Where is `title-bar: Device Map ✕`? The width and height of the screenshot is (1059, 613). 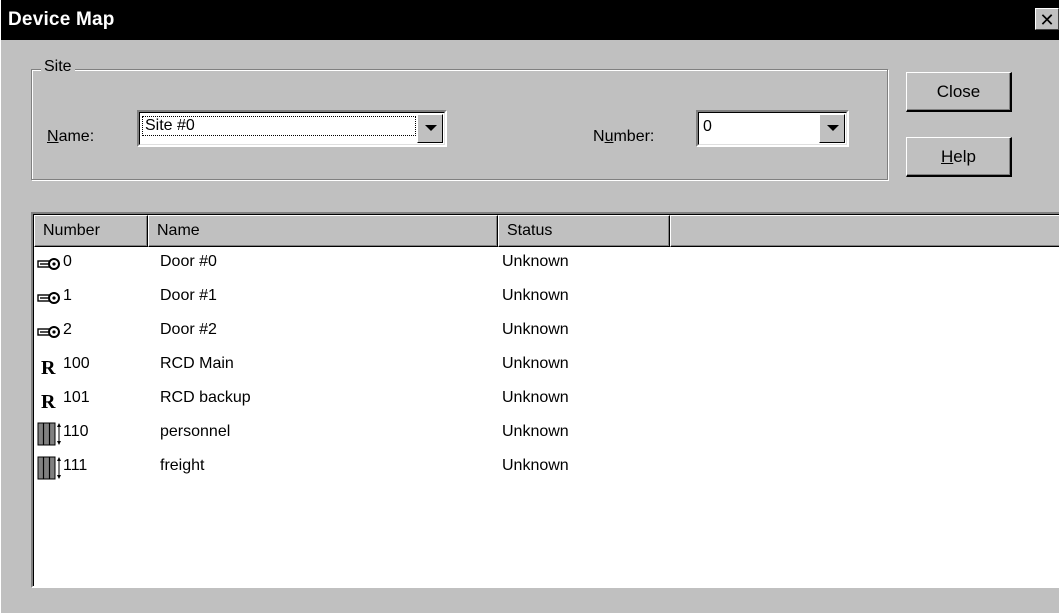 title-bar: Device Map ✕ is located at coordinates (530, 20).